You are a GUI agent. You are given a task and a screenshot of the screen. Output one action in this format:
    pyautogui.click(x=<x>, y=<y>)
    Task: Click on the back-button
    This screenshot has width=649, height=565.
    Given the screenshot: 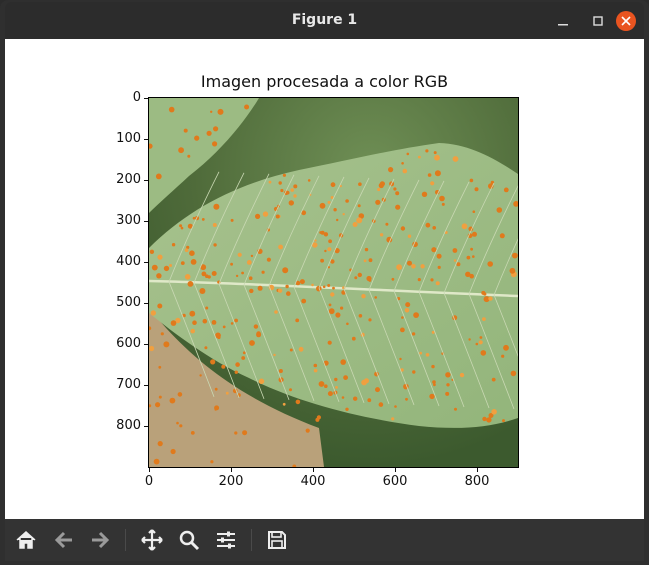 What is the action you would take?
    pyautogui.click(x=64, y=540)
    